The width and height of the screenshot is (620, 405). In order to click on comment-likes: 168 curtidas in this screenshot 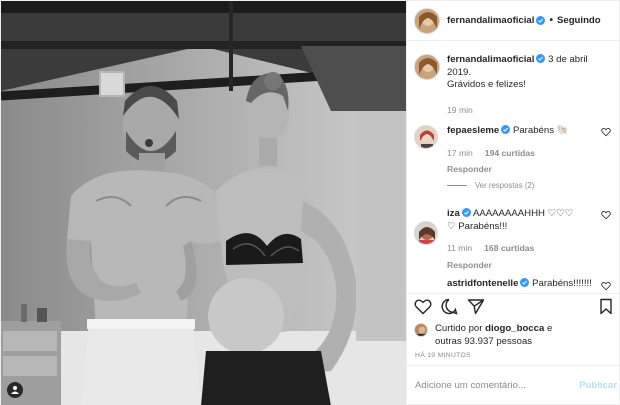, I will do `click(509, 248)`.